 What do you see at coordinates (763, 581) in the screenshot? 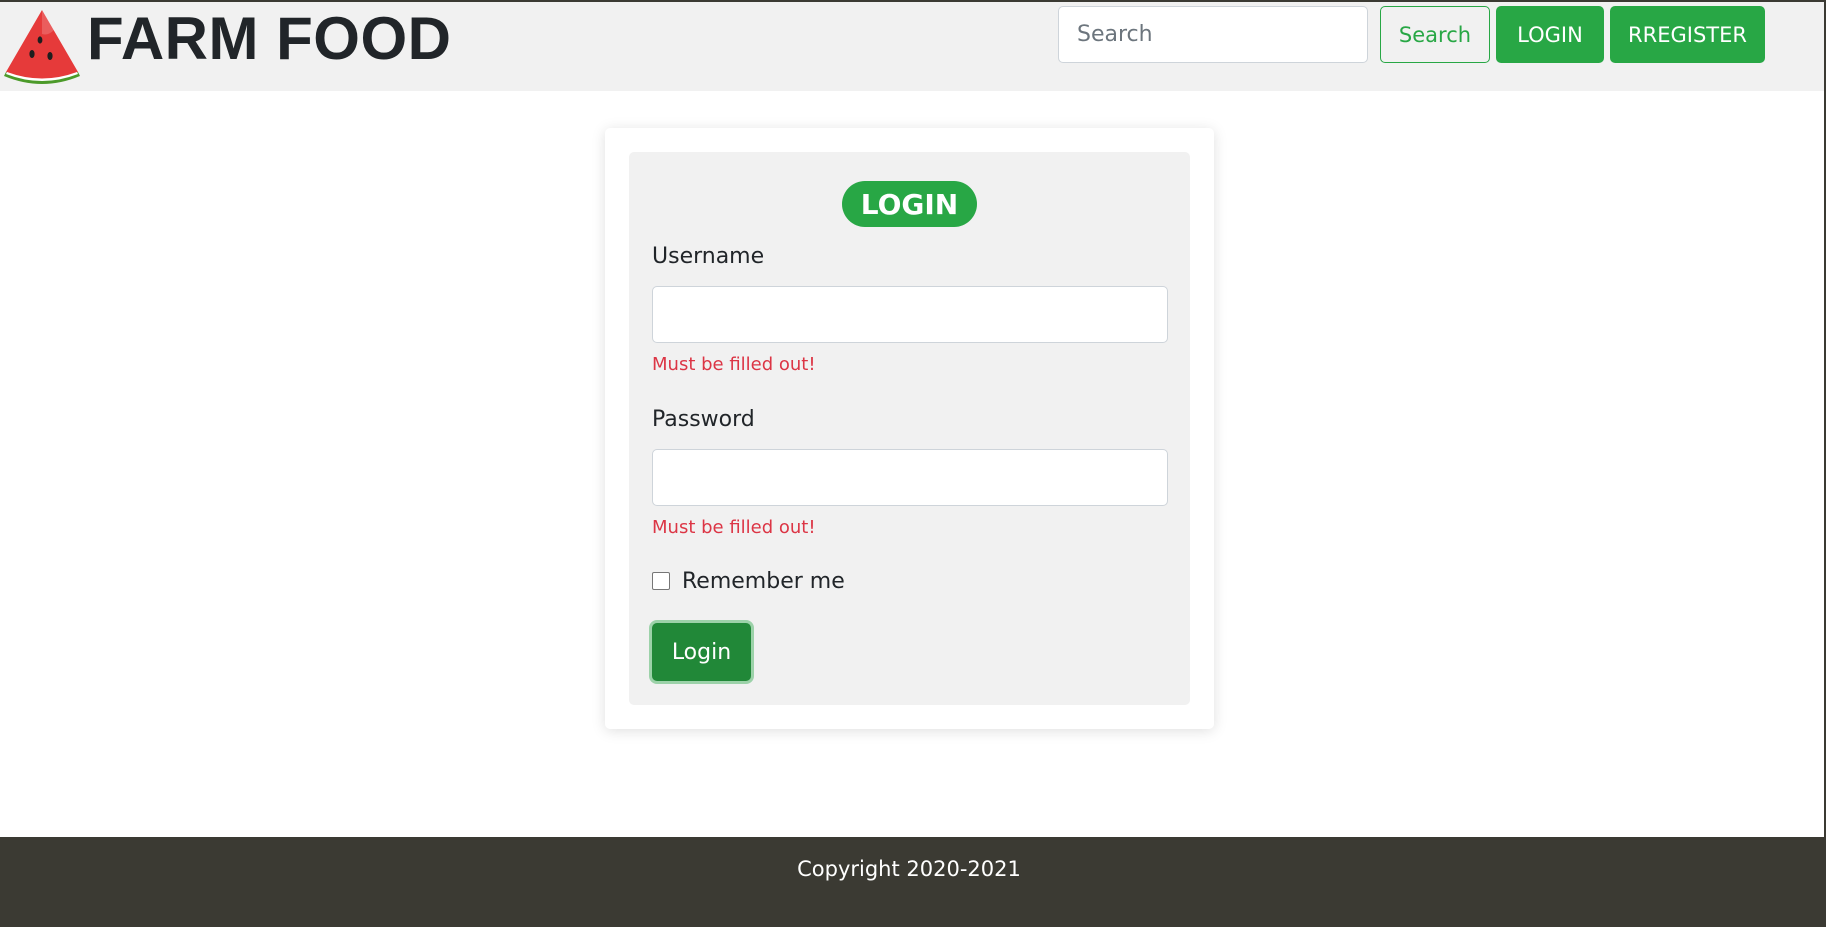
I see `remember-me-label: Remember me` at bounding box center [763, 581].